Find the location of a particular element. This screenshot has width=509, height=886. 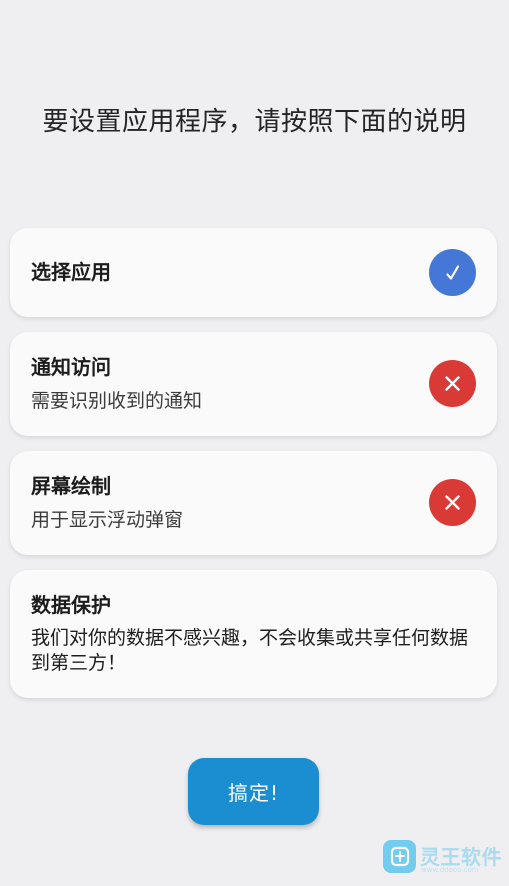

card-title: 数据保护 is located at coordinates (71, 605).